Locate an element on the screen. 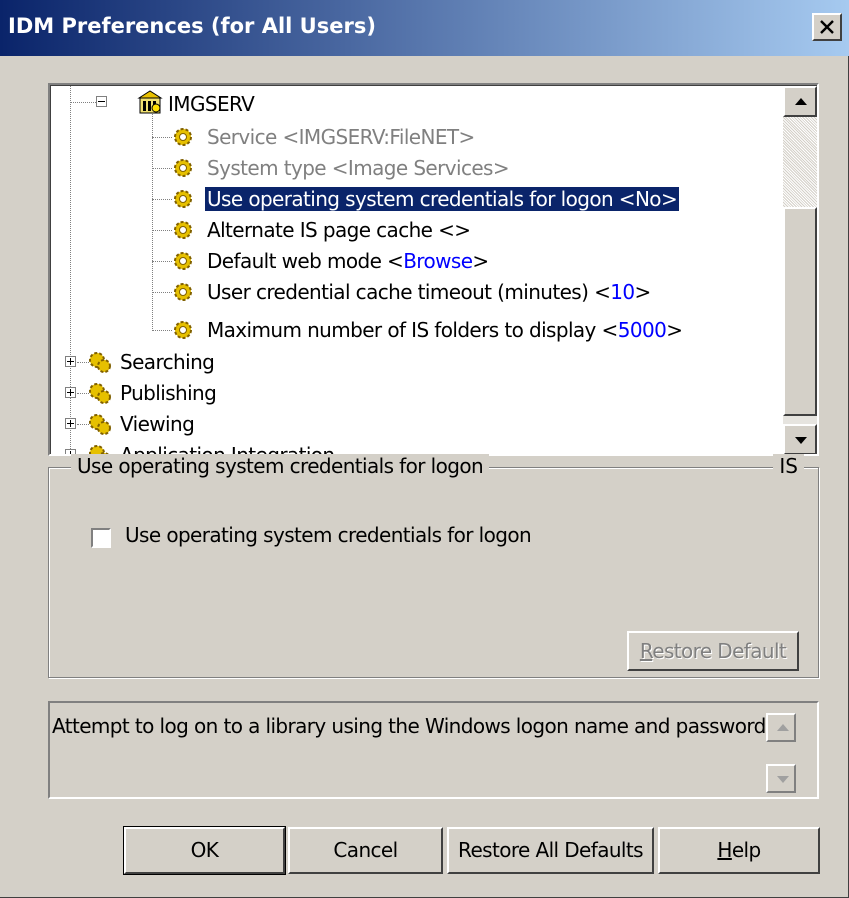 The height and width of the screenshot is (898, 849). tree-item-searching: Searching is located at coordinates (167, 362).